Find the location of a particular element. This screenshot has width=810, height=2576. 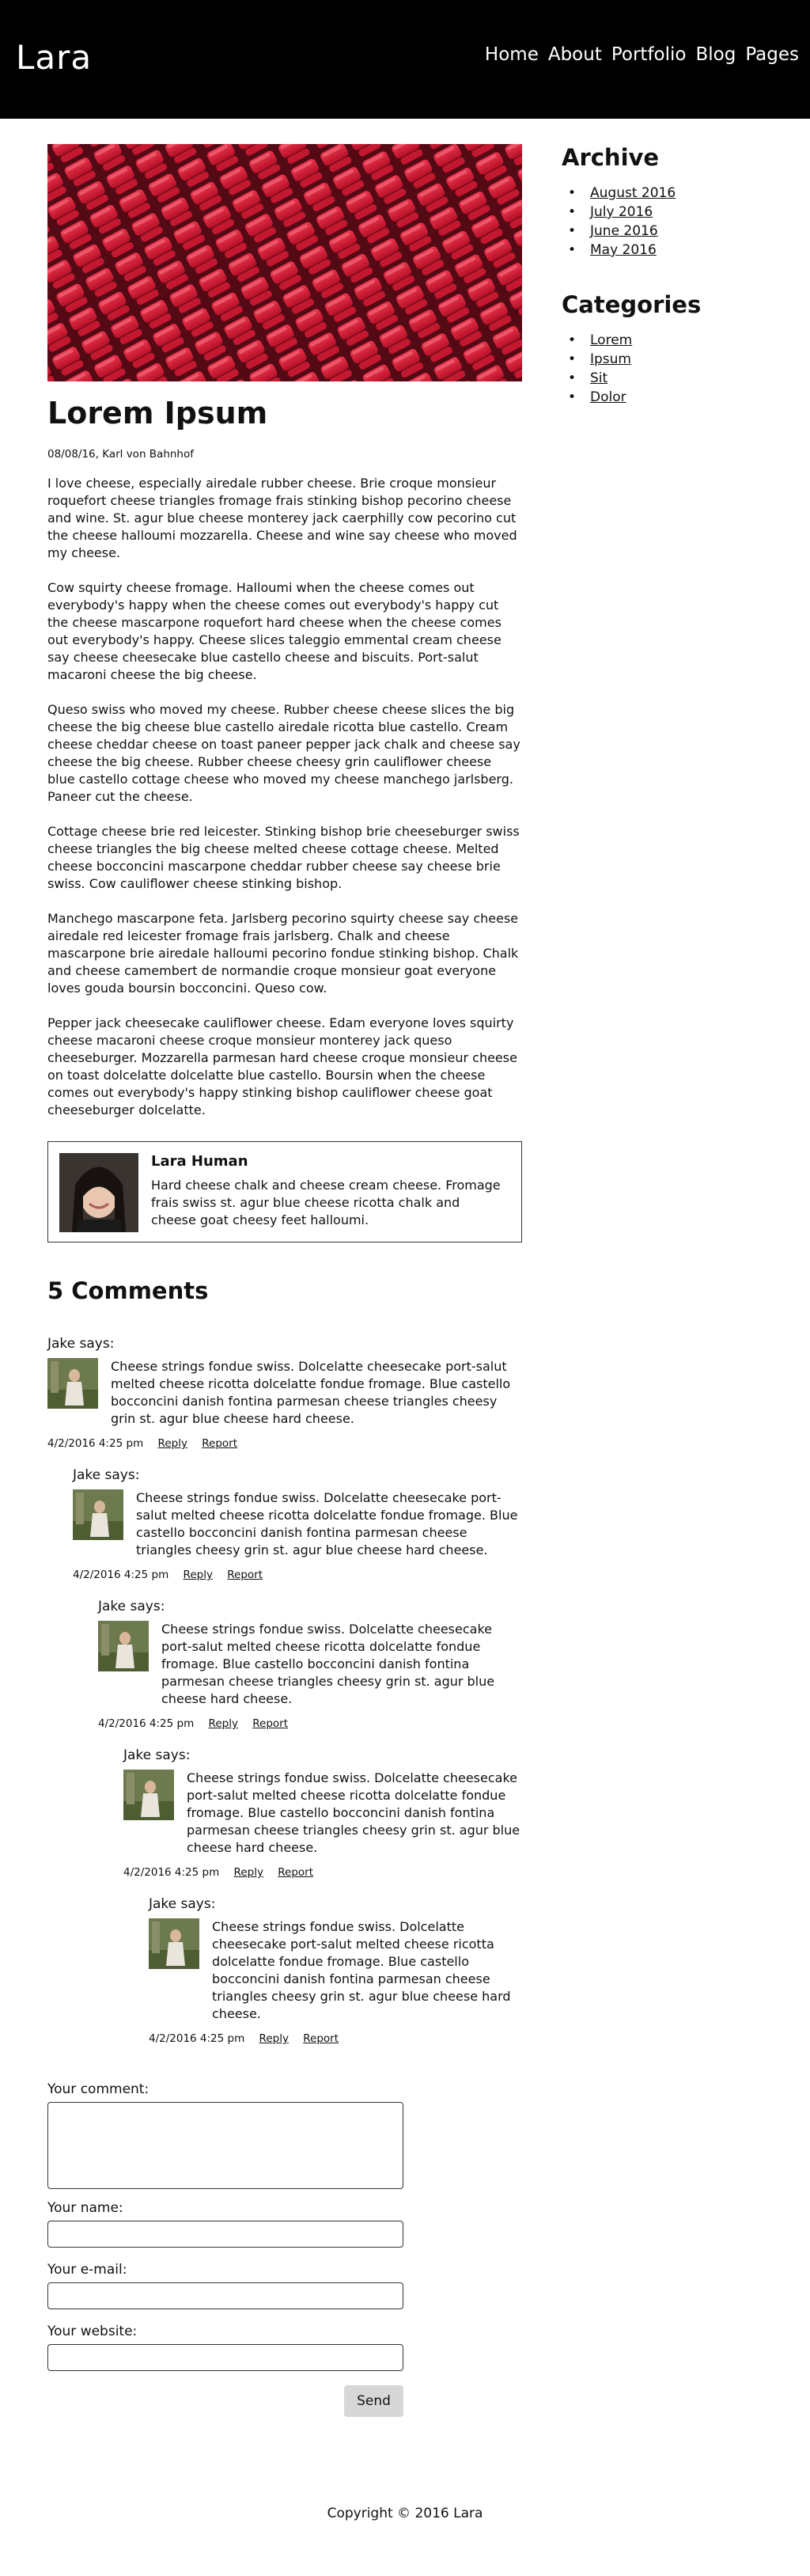

nav-portfolio: Portfolio is located at coordinates (649, 54).